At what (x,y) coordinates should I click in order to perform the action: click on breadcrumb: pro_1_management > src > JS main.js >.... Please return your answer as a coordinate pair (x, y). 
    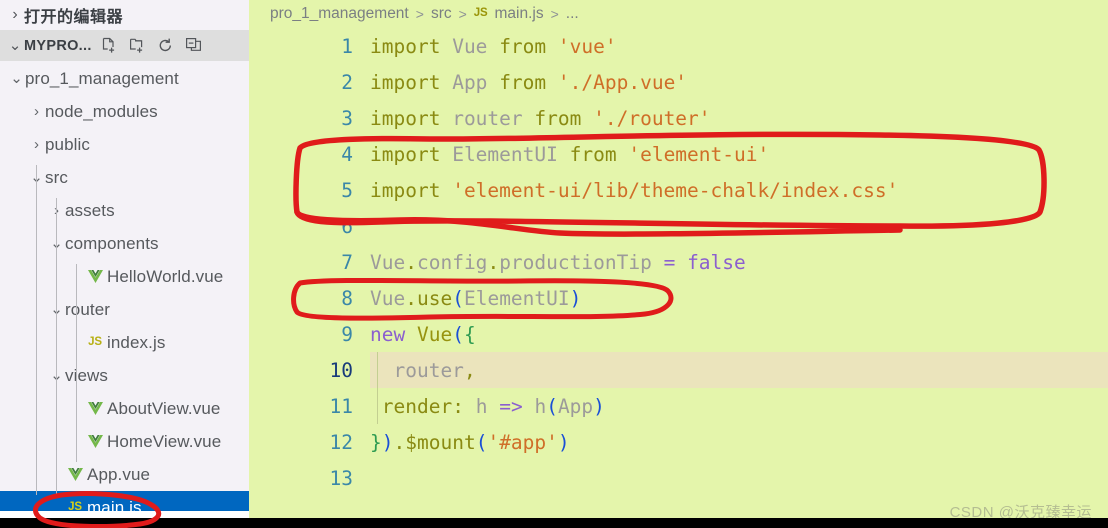
    Looking at the image, I should click on (678, 14).